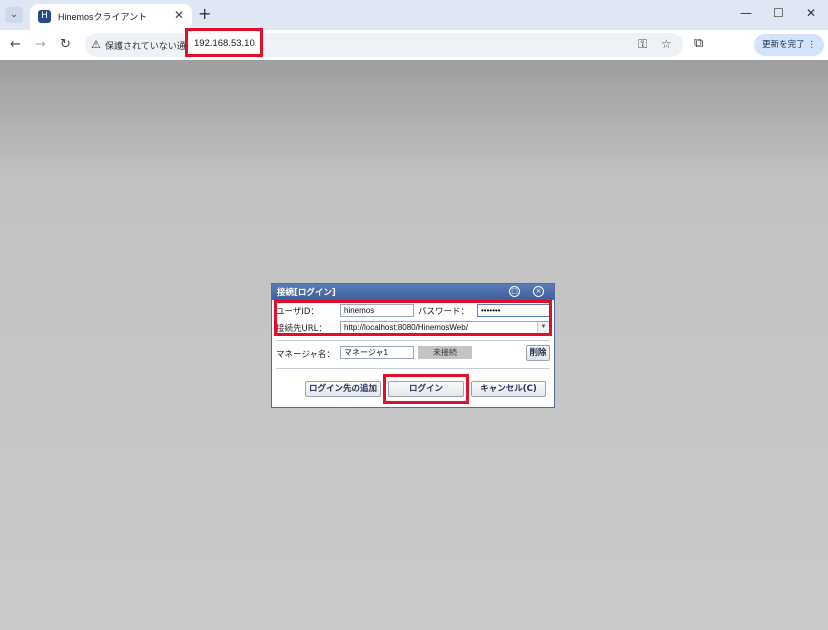  I want to click on back-button: ←, so click(15, 44).